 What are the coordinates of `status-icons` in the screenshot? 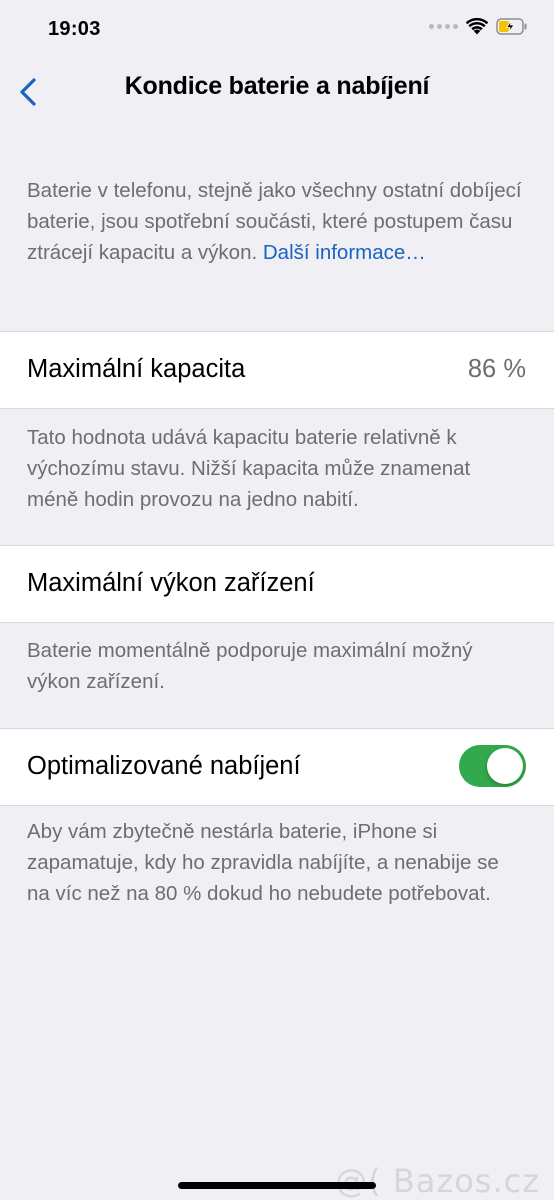 It's located at (478, 26).